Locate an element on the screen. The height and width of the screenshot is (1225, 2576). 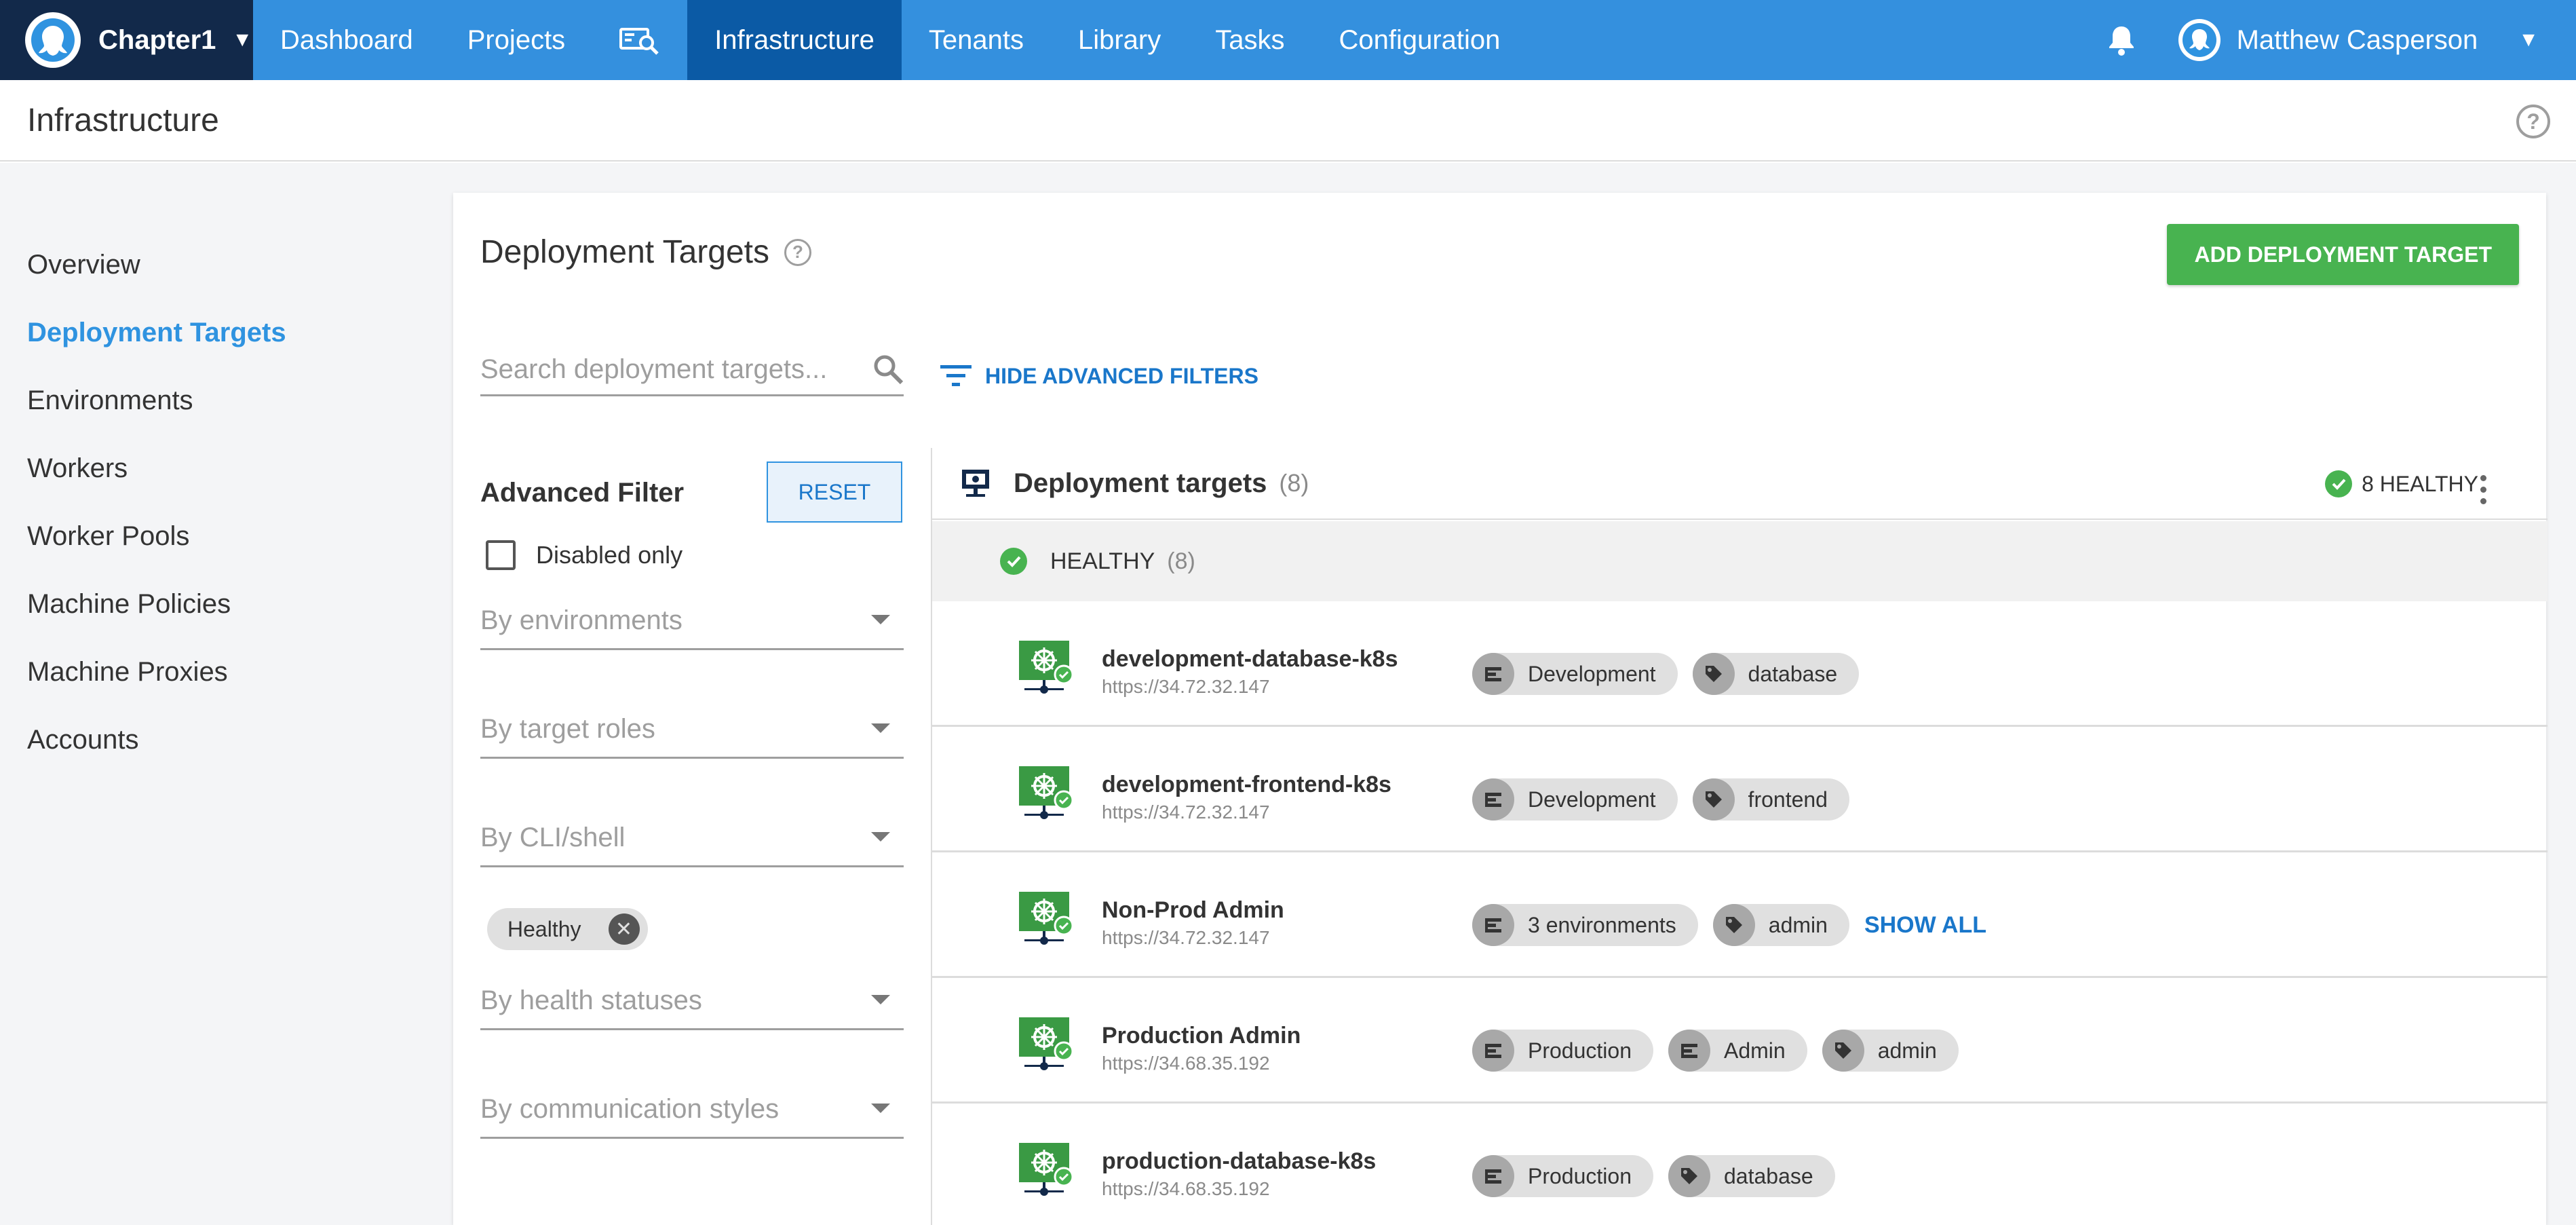
tag-label: admin is located at coordinates (1907, 1050).